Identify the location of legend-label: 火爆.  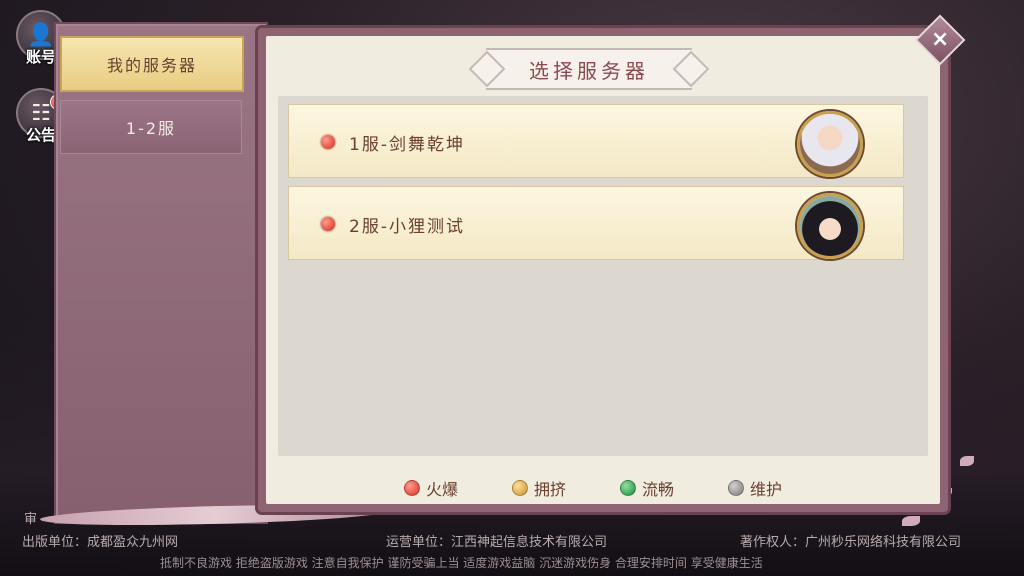
(442, 489).